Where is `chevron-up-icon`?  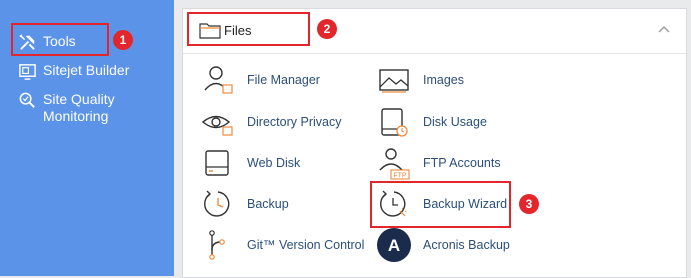
chevron-up-icon is located at coordinates (664, 29).